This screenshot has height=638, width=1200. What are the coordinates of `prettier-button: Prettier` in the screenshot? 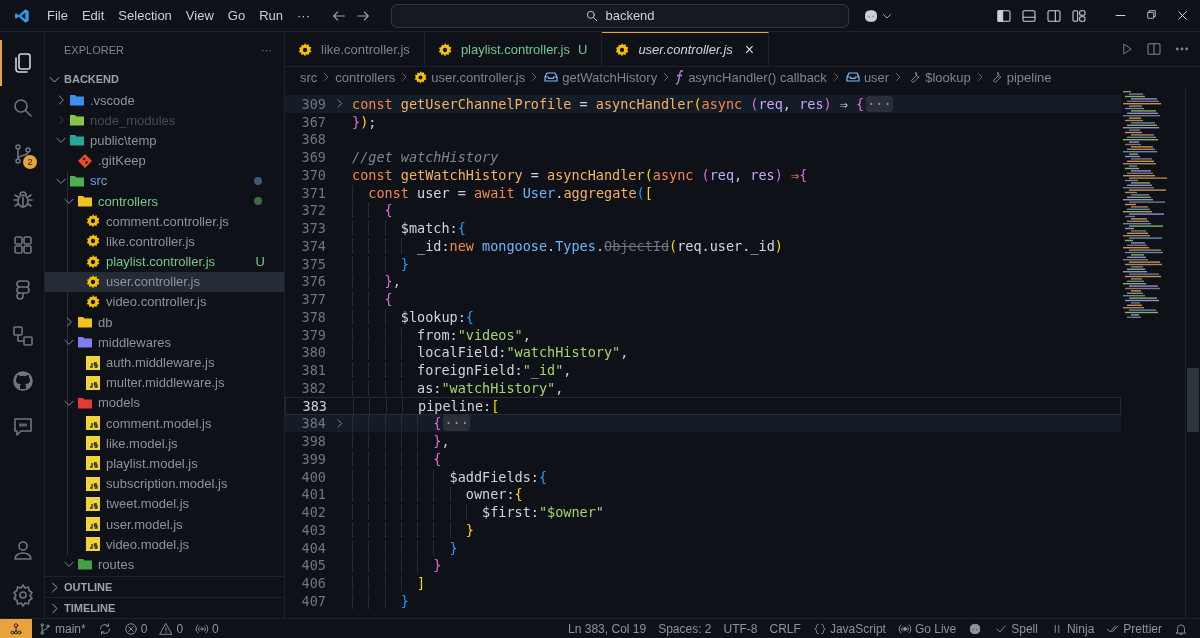 It's located at (1142, 628).